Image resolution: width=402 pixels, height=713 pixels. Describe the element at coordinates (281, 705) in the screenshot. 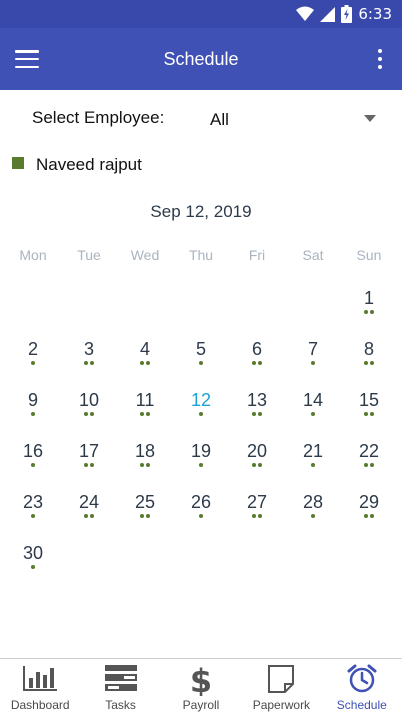

I see `nav-paperwork-label: Paperwork` at that location.